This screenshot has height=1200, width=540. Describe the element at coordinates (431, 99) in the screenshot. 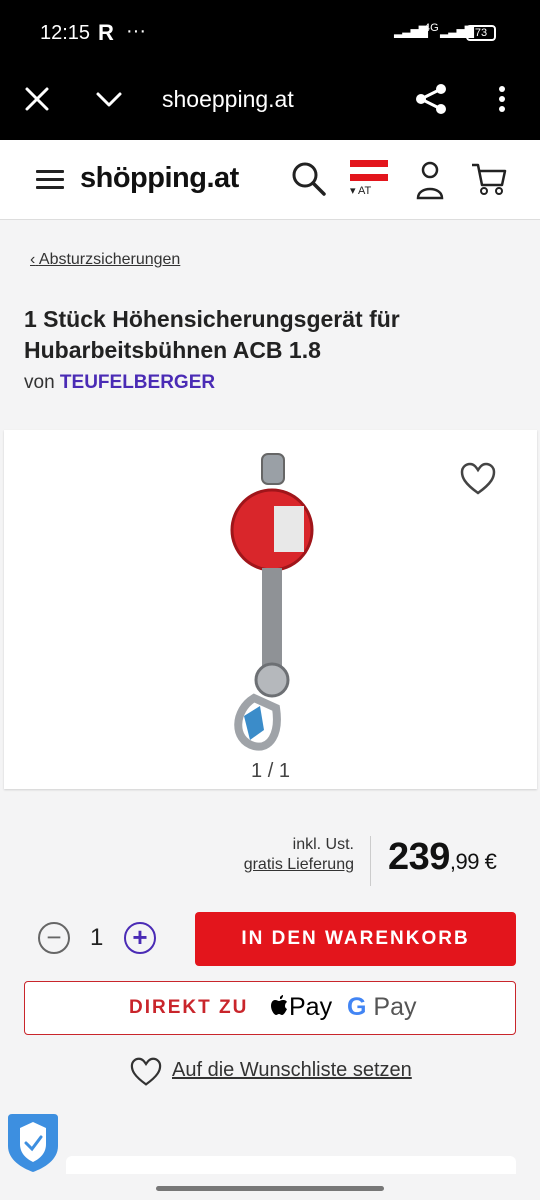

I see `share-icon` at that location.